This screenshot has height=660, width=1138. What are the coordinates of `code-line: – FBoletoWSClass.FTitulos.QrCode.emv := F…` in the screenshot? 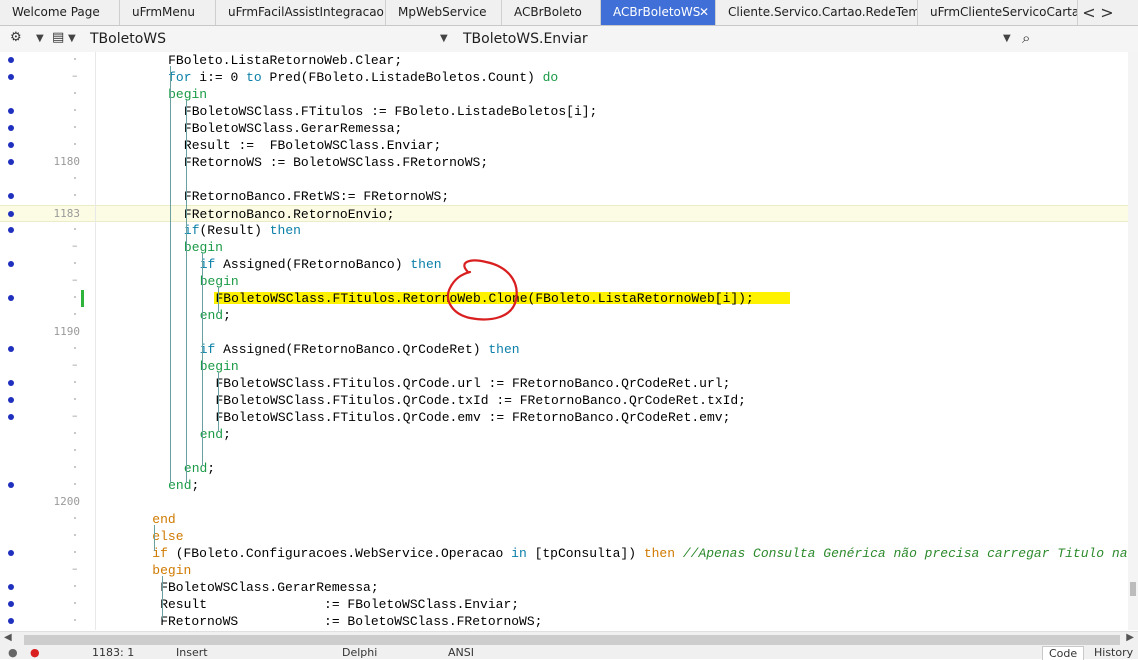 It's located at (564, 417).